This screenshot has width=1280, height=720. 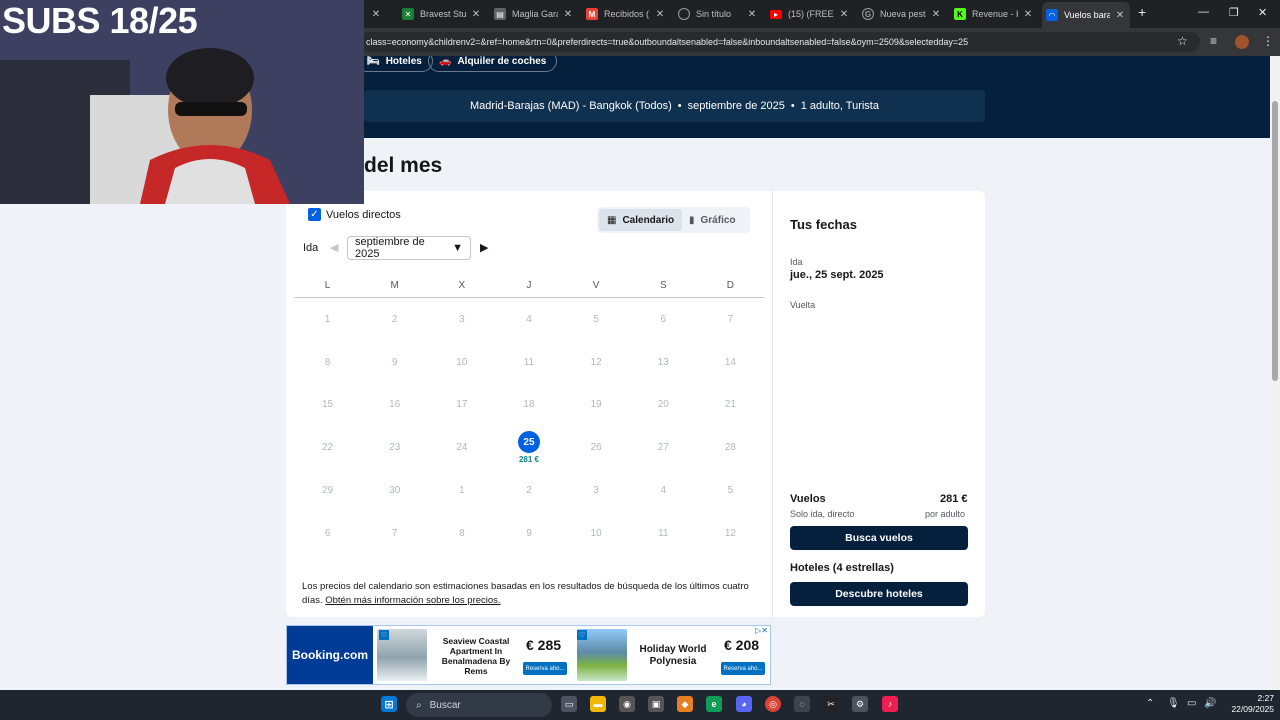 I want to click on media-control-icon: ≡, so click(x=1213, y=41).